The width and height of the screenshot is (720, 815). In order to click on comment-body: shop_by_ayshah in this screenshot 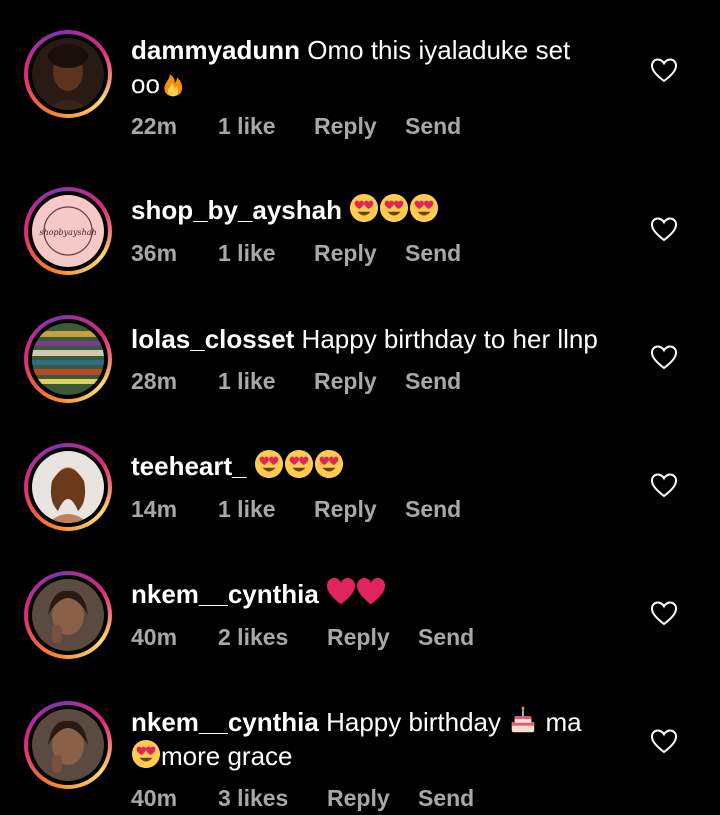, I will do `click(381, 210)`.